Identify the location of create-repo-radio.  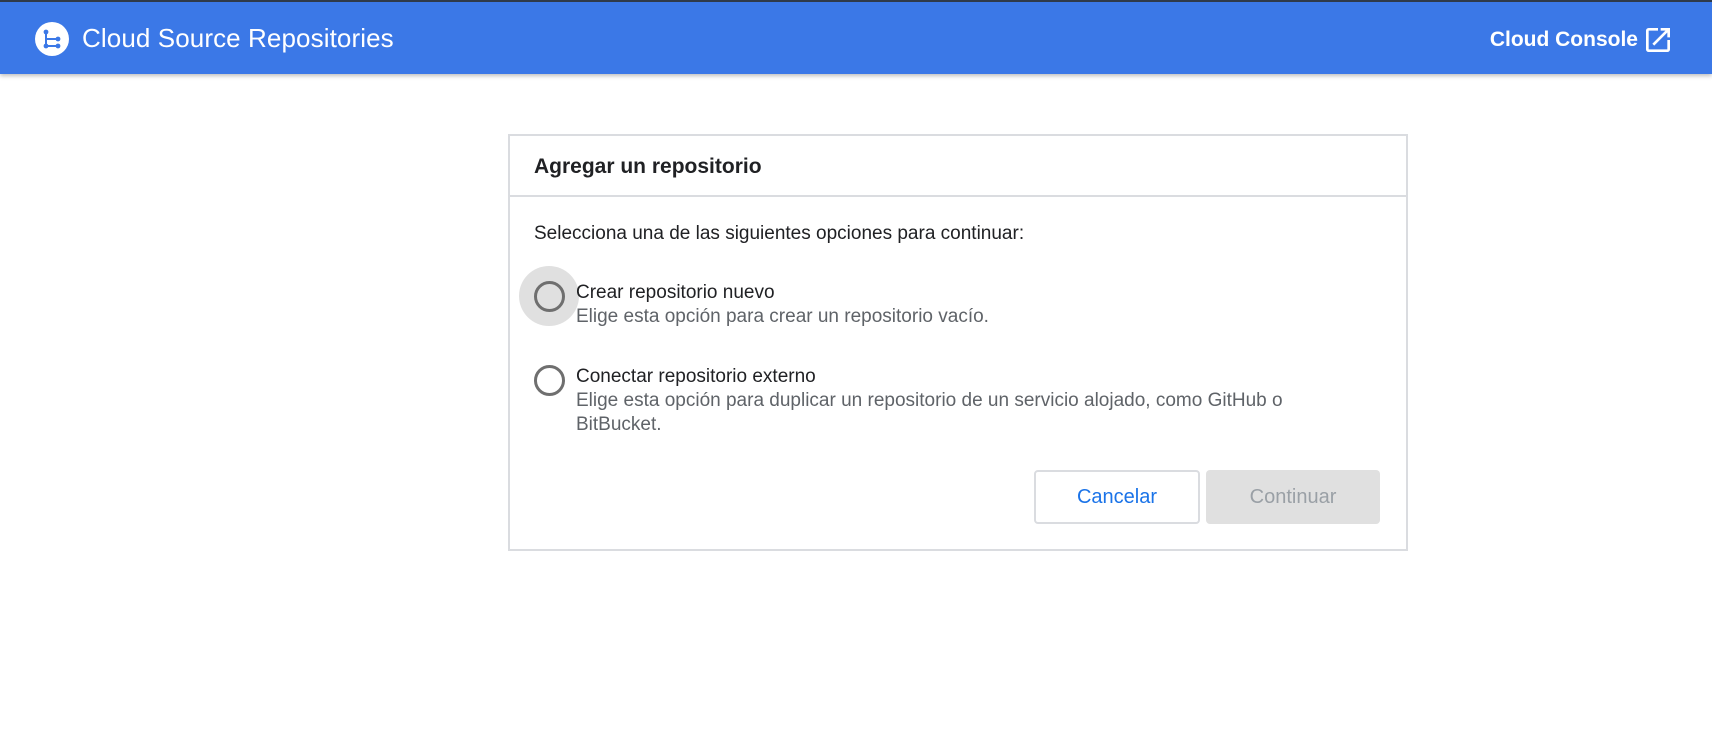
(549, 296).